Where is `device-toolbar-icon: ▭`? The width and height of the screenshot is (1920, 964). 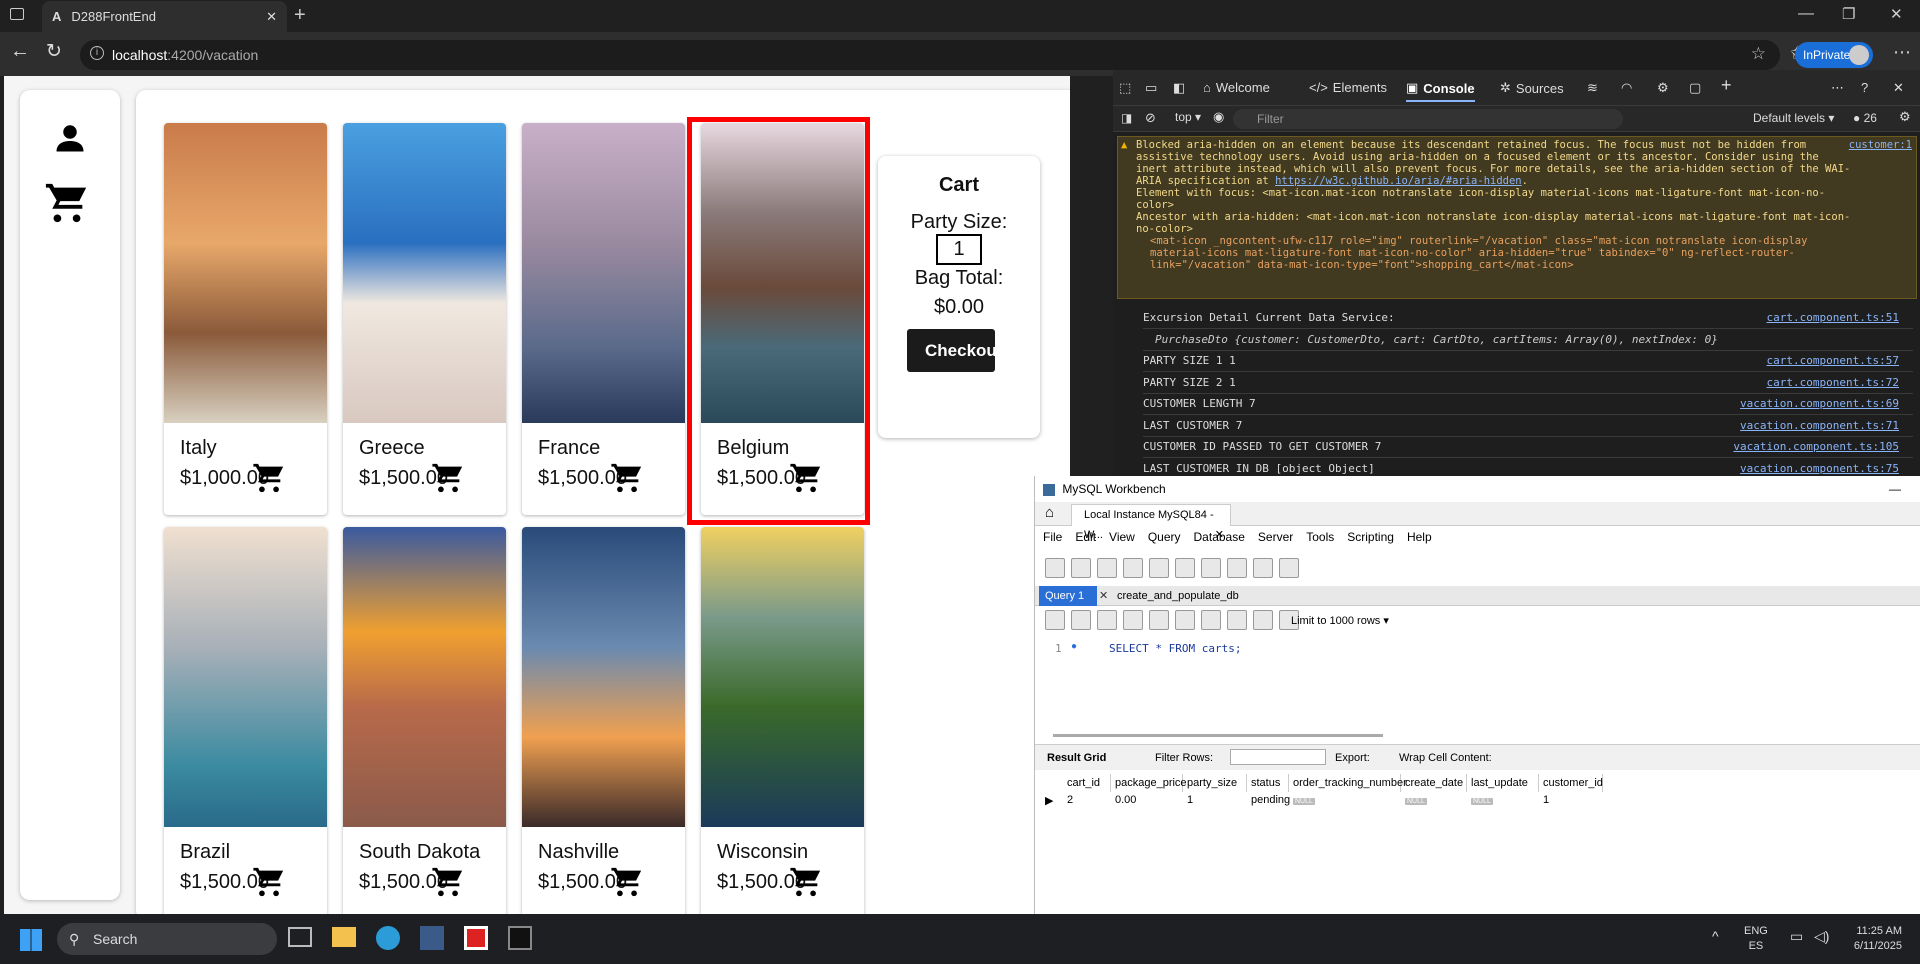 device-toolbar-icon: ▭ is located at coordinates (1151, 88).